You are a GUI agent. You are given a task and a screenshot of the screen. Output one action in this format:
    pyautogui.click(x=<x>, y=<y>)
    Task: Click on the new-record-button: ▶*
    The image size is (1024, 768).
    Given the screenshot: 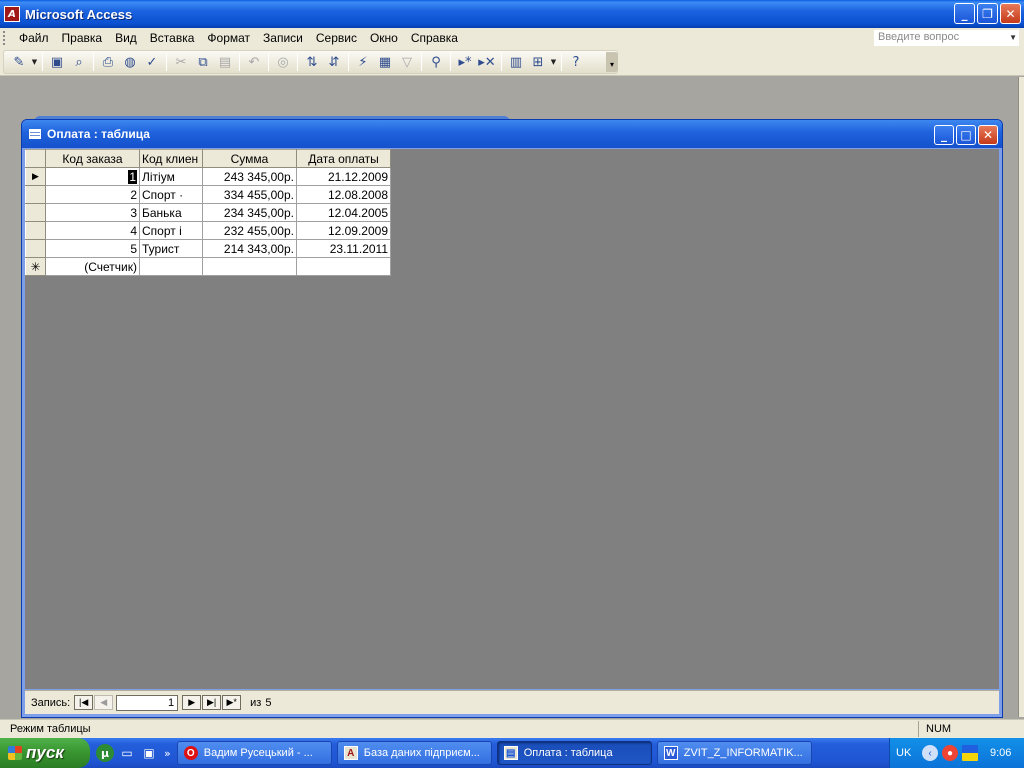 What is the action you would take?
    pyautogui.click(x=232, y=702)
    